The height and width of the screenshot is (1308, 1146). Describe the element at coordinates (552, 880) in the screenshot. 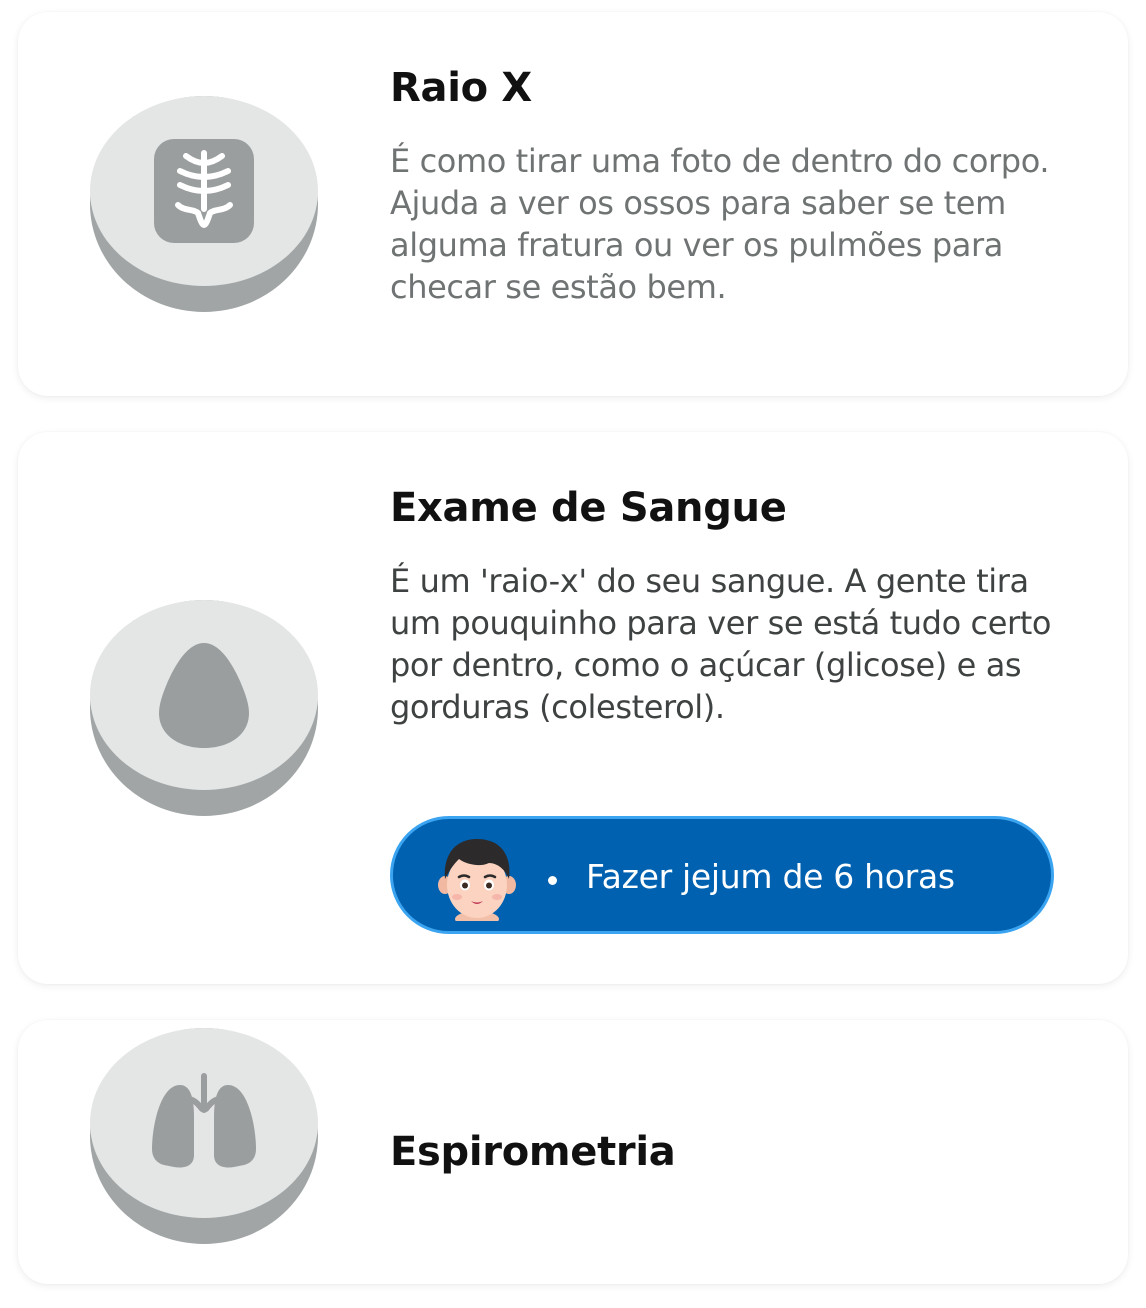

I see `tip-bullet` at that location.